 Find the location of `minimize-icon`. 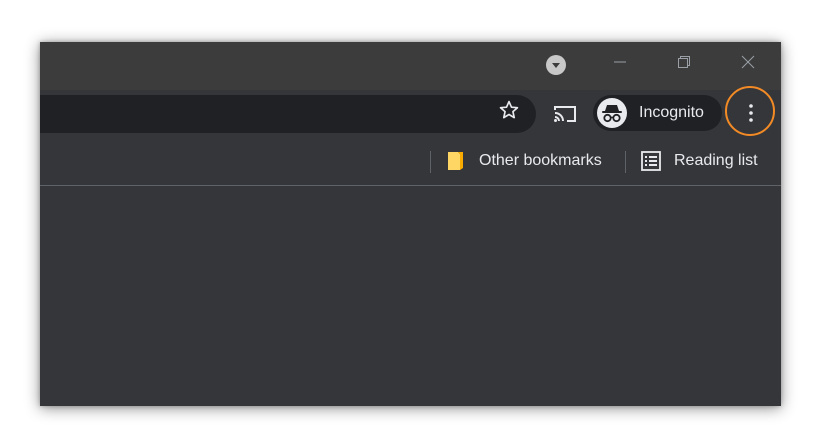

minimize-icon is located at coordinates (620, 62).